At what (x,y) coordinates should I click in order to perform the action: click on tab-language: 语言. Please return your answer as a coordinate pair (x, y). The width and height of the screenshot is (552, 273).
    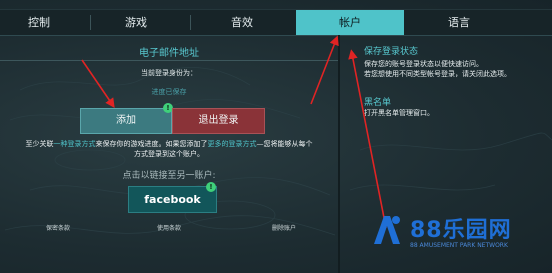
    Looking at the image, I should click on (459, 22).